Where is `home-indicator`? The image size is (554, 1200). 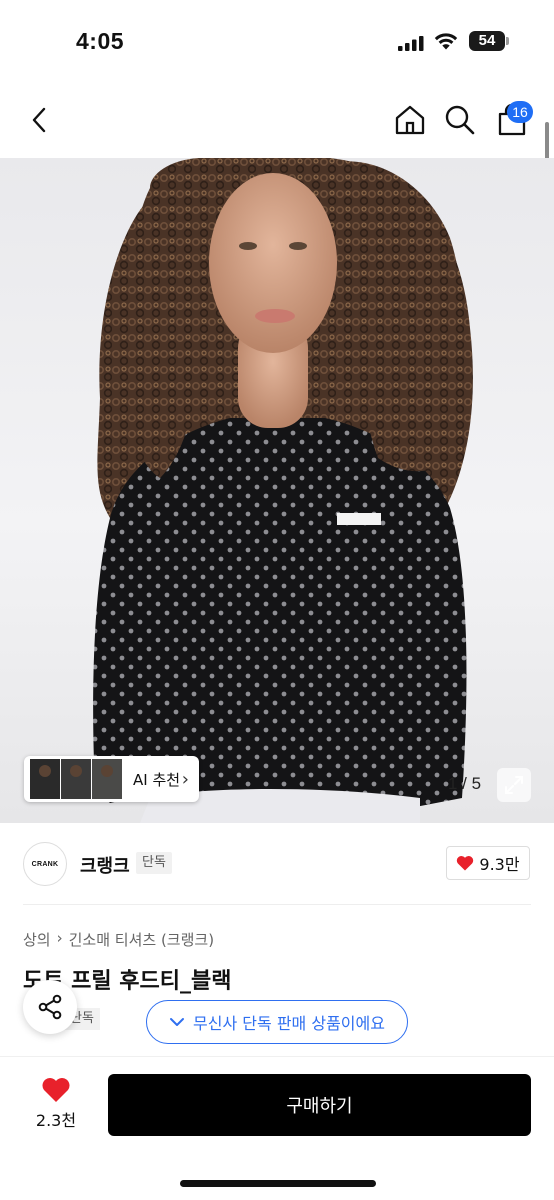
home-indicator is located at coordinates (278, 1183).